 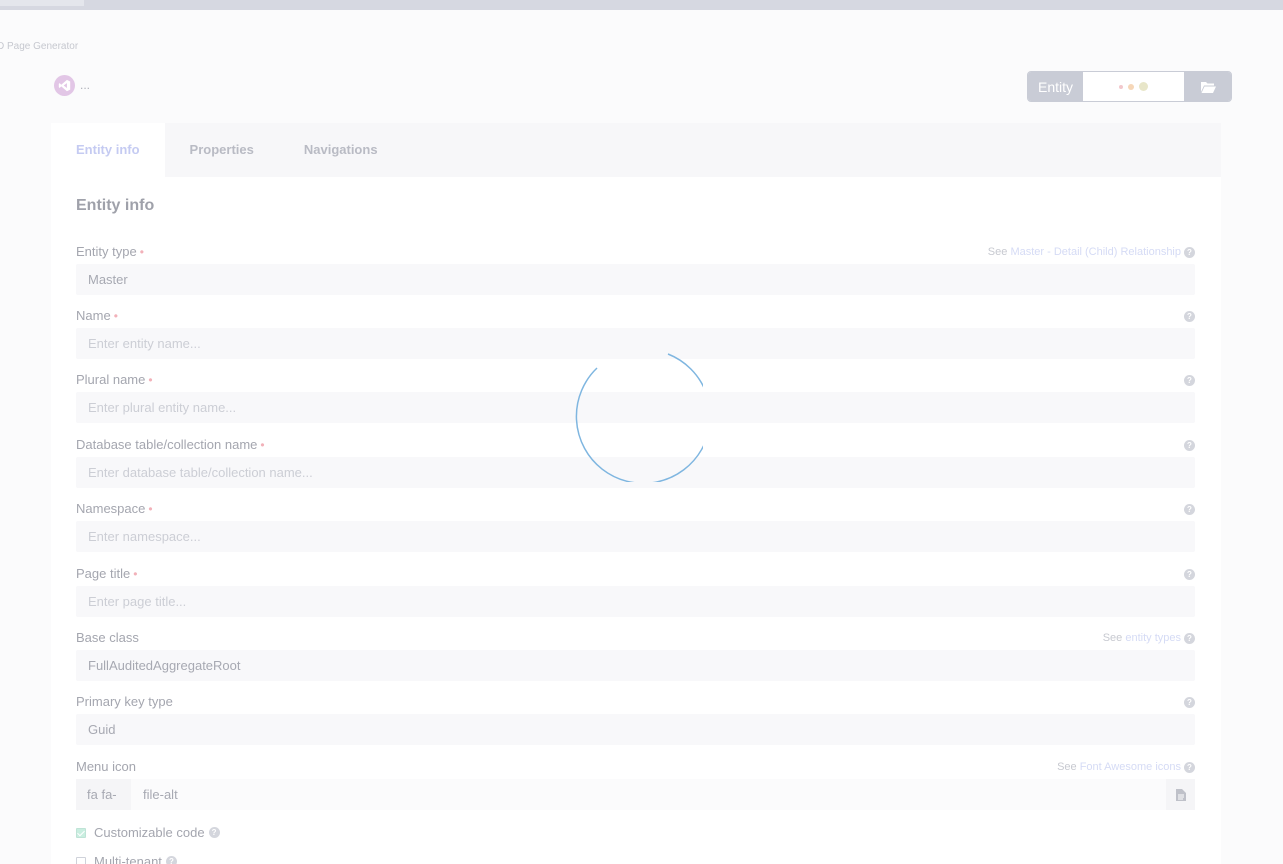 What do you see at coordinates (115, 205) in the screenshot?
I see `section-title: Entity info` at bounding box center [115, 205].